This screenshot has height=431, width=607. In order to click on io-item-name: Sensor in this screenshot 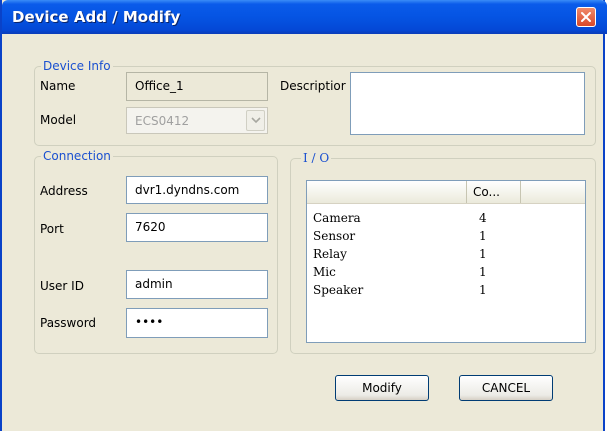, I will do `click(334, 236)`.